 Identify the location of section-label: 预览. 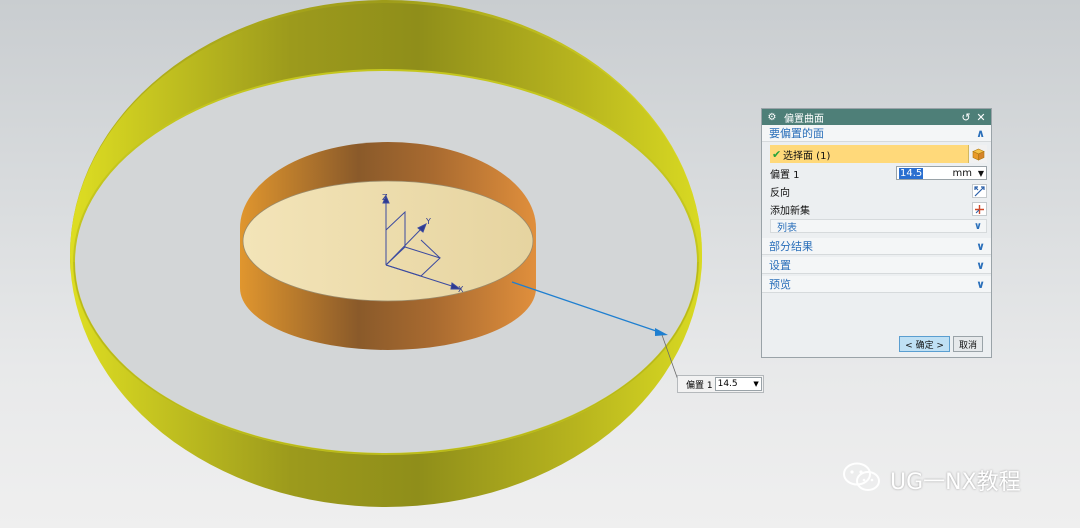
(780, 284).